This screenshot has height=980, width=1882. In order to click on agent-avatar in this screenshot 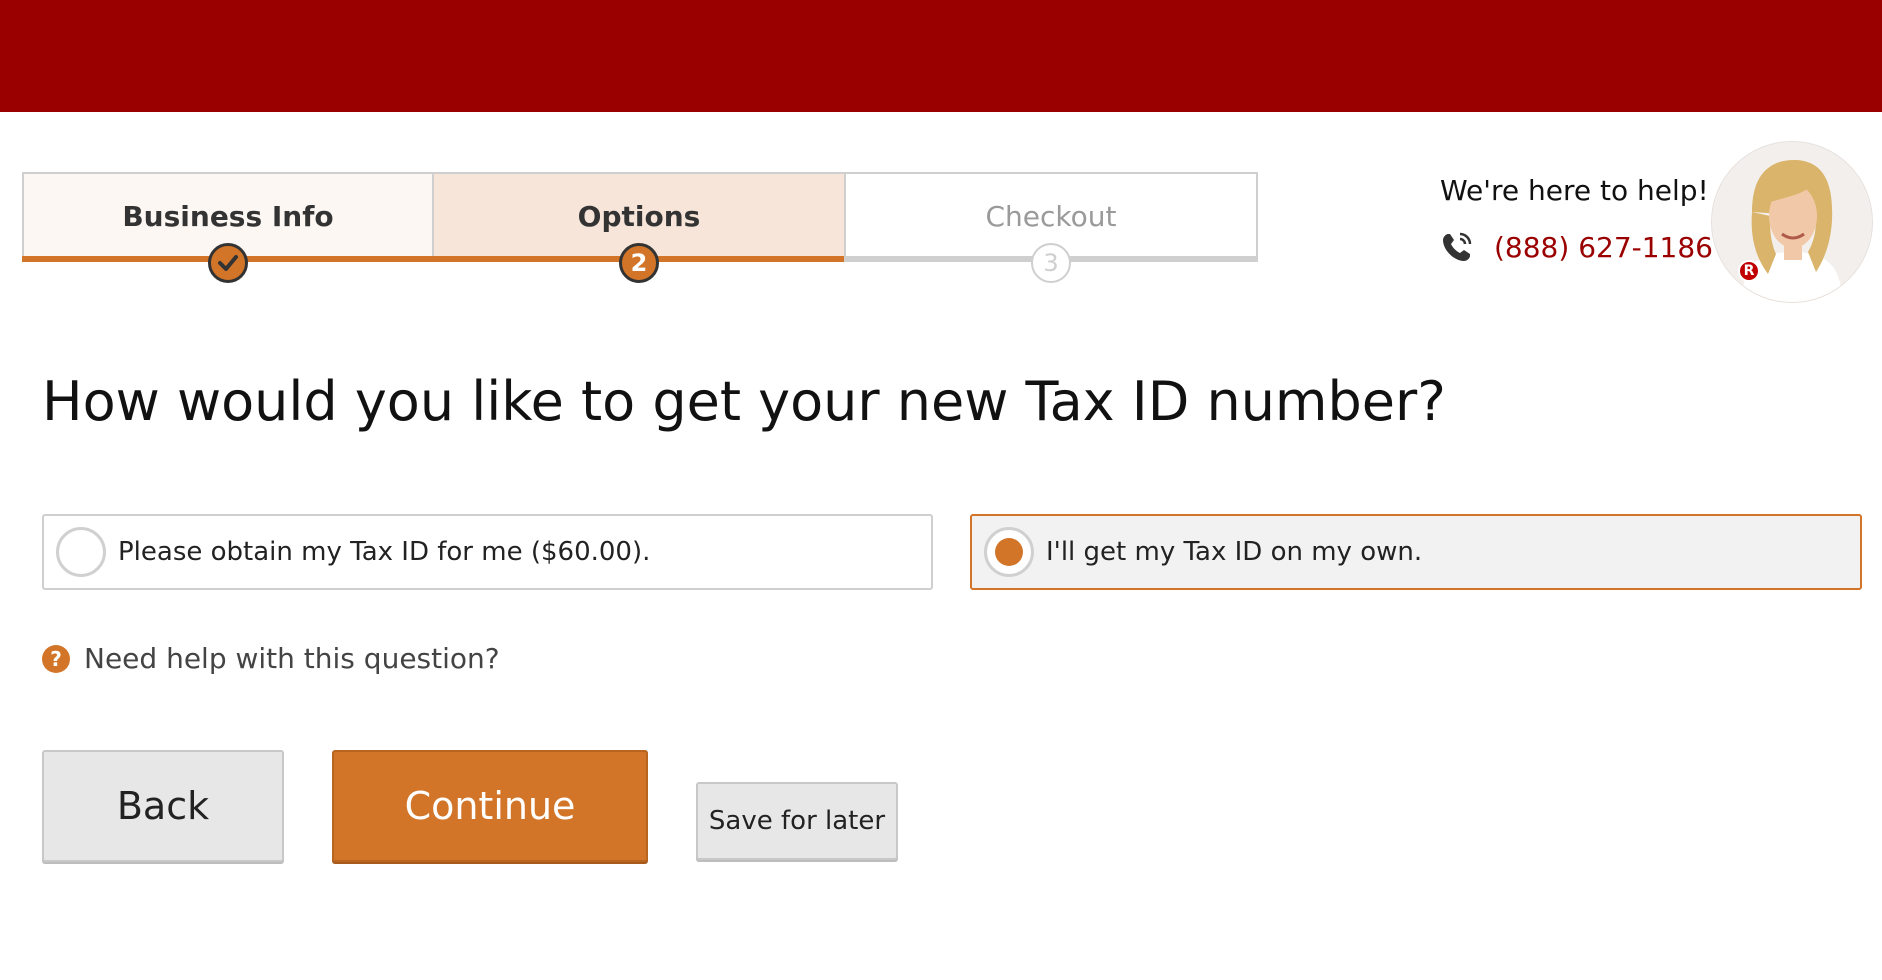, I will do `click(1792, 222)`.